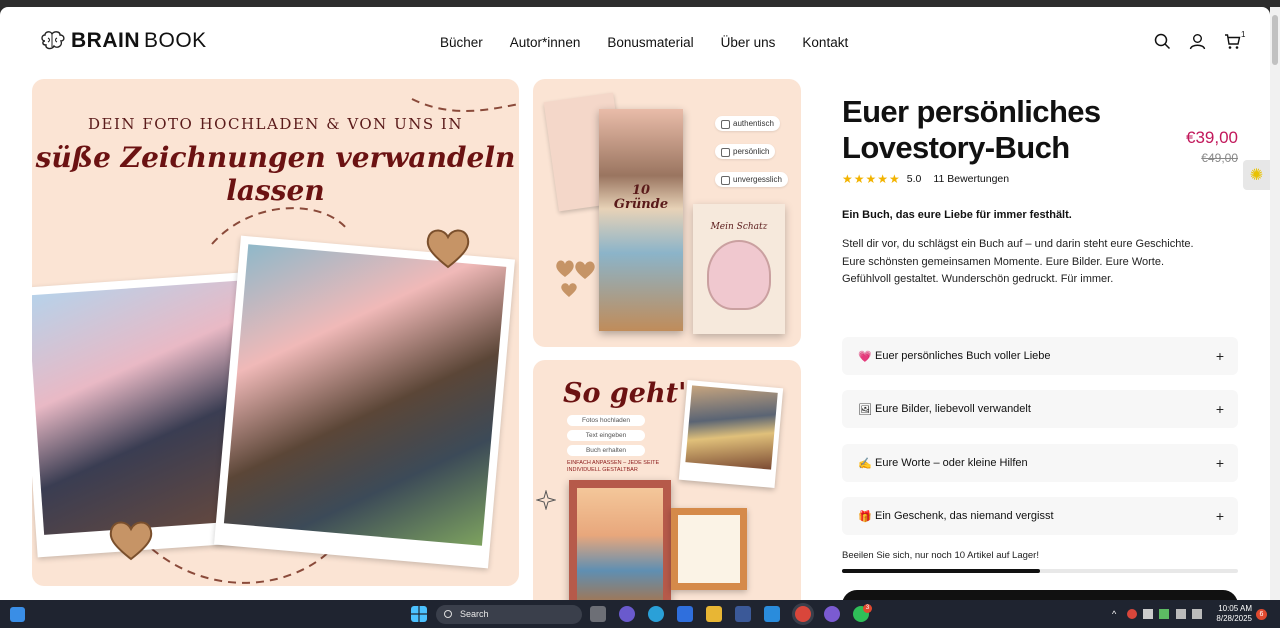  I want to click on tag-authentisch: authentisch, so click(747, 123).